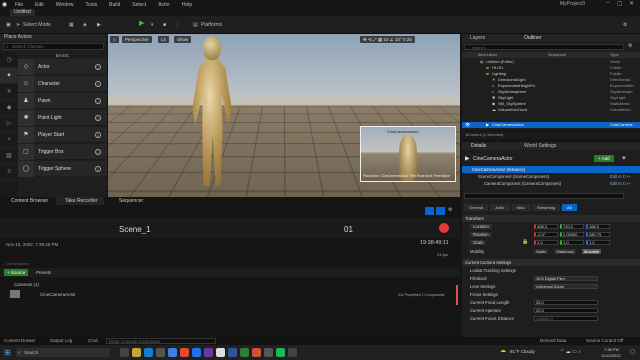 The image size is (640, 360). What do you see at coordinates (551, 125) in the screenshot?
I see `table-row-selected: 👁 ▶ CineCameraActor CineCamera` at bounding box center [551, 125].